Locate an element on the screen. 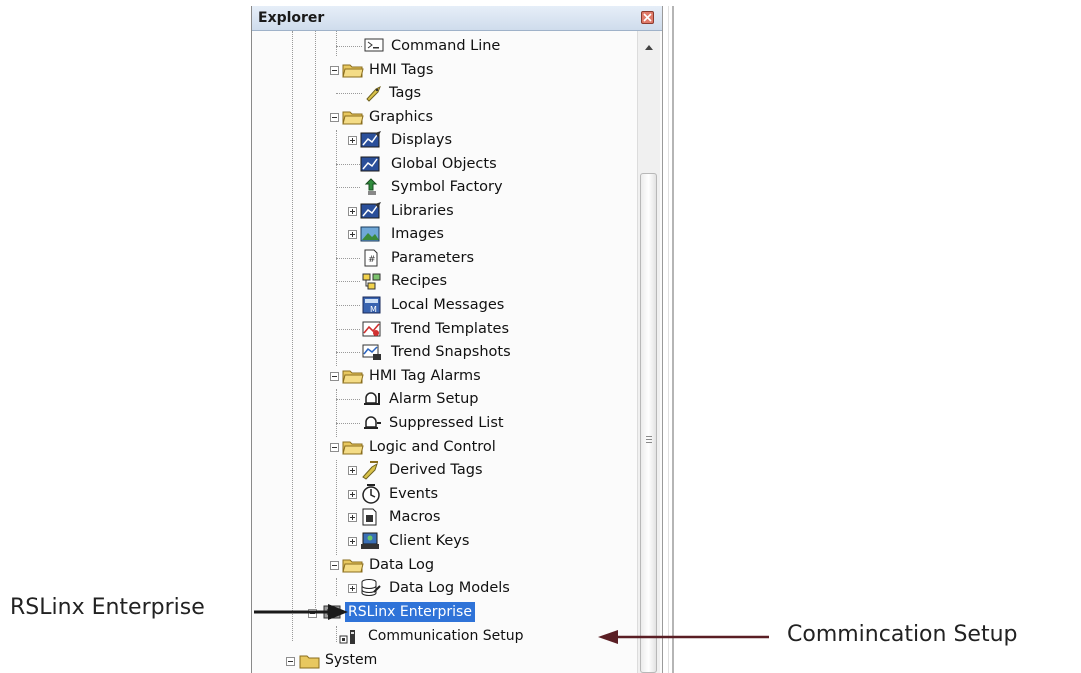  scroll-up-arrow-icon is located at coordinates (649, 47).